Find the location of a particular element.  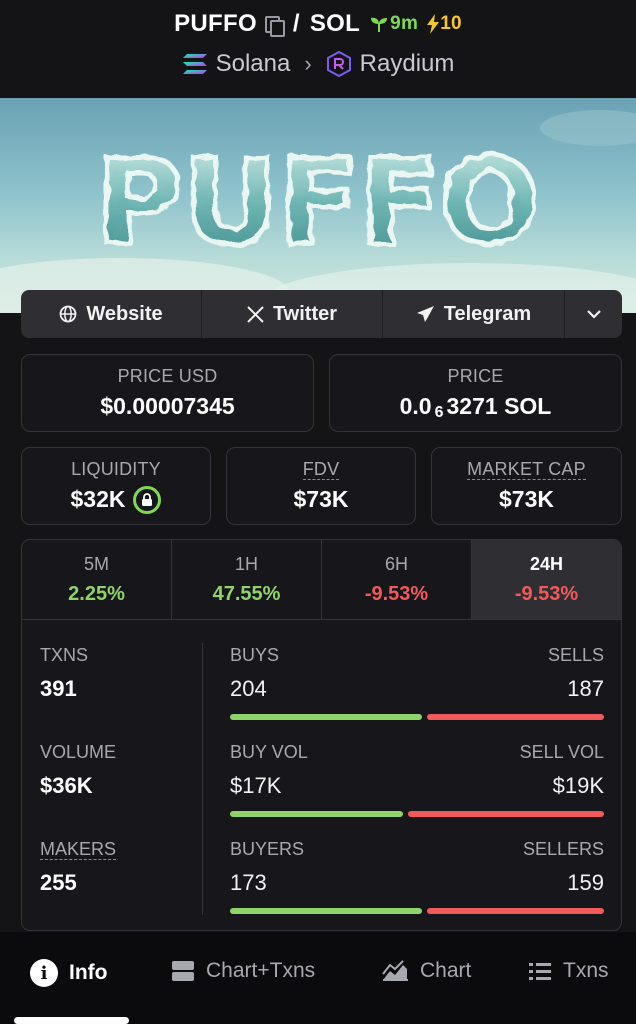

chart-icon is located at coordinates (395, 970).